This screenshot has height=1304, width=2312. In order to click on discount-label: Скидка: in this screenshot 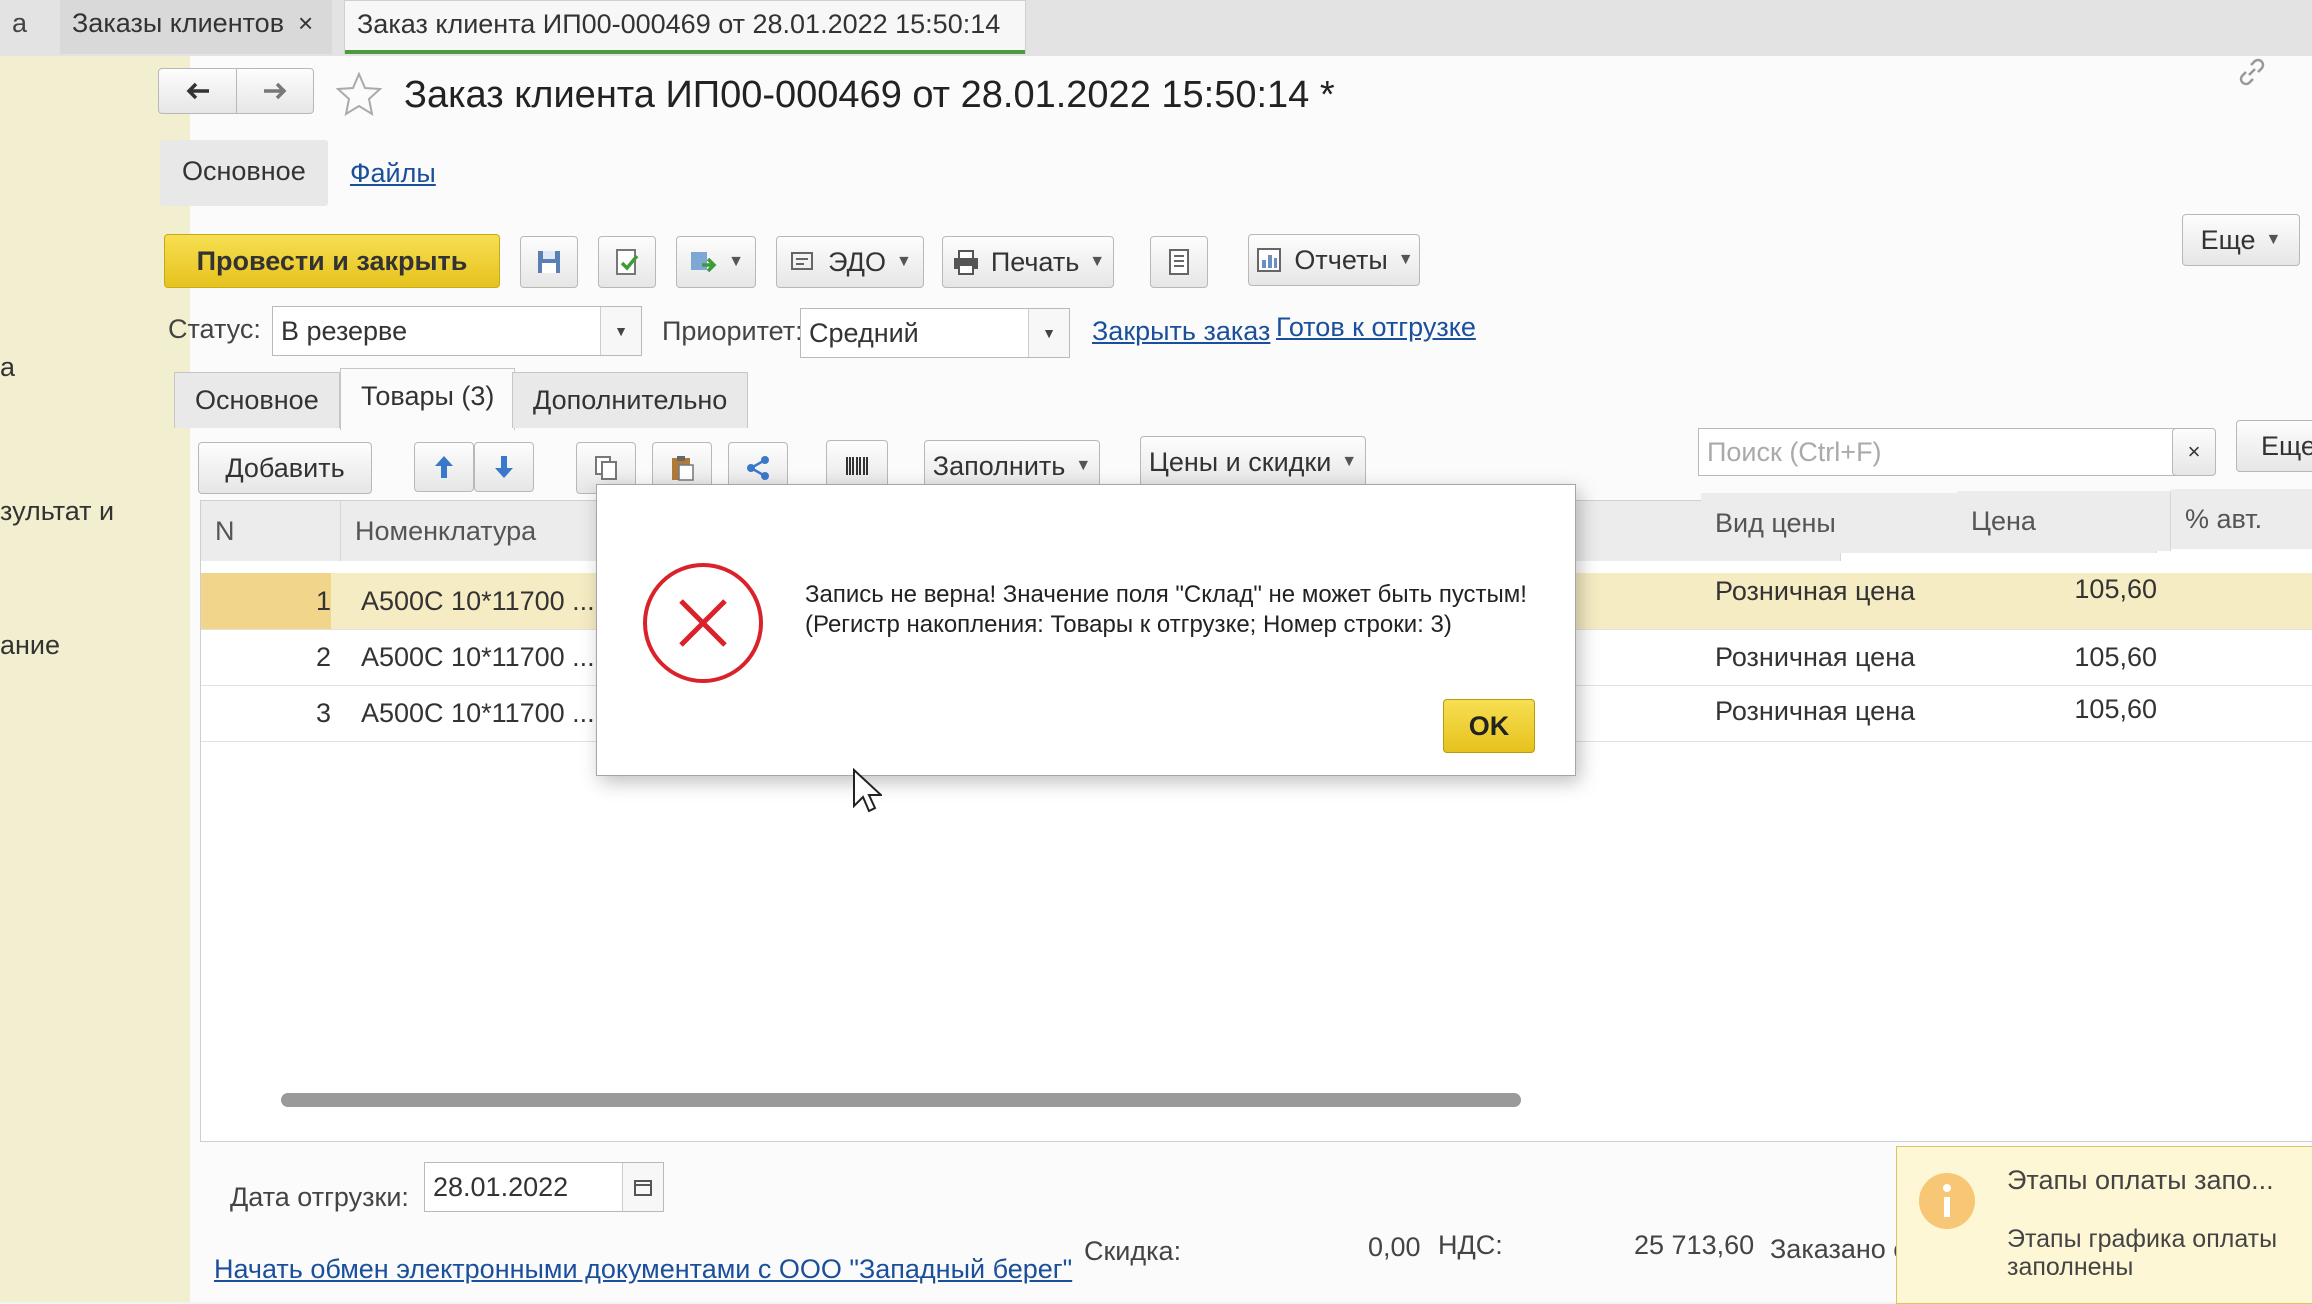, I will do `click(1133, 1251)`.